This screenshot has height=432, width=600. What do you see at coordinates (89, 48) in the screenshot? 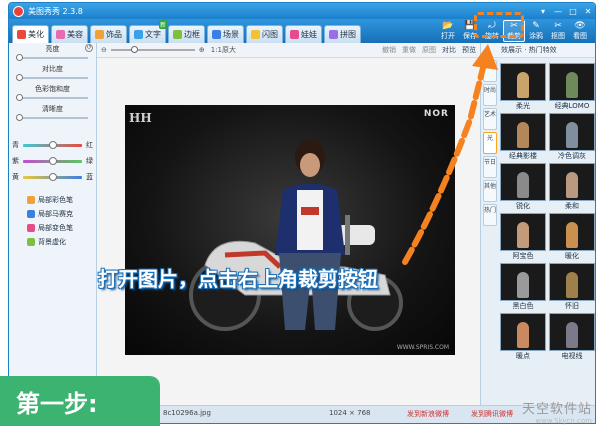
I see `reset-icon: ↺` at bounding box center [89, 48].